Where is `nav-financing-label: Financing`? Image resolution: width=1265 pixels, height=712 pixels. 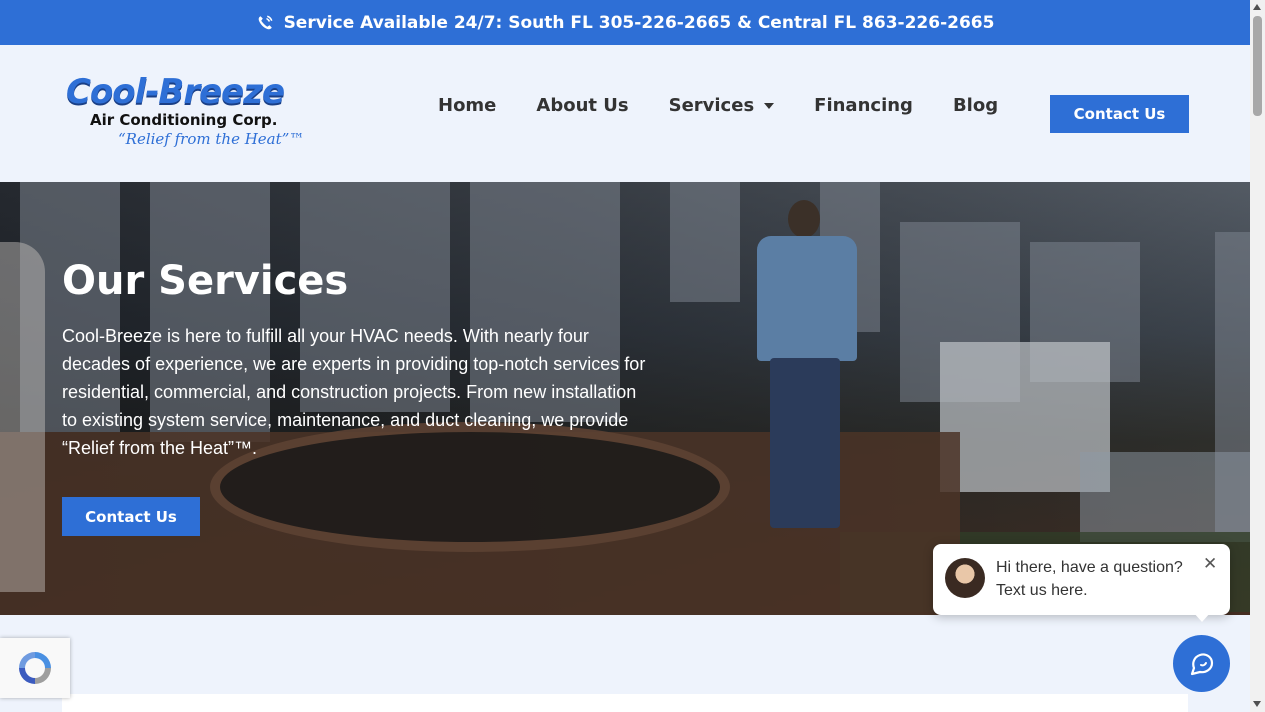 nav-financing-label: Financing is located at coordinates (863, 105).